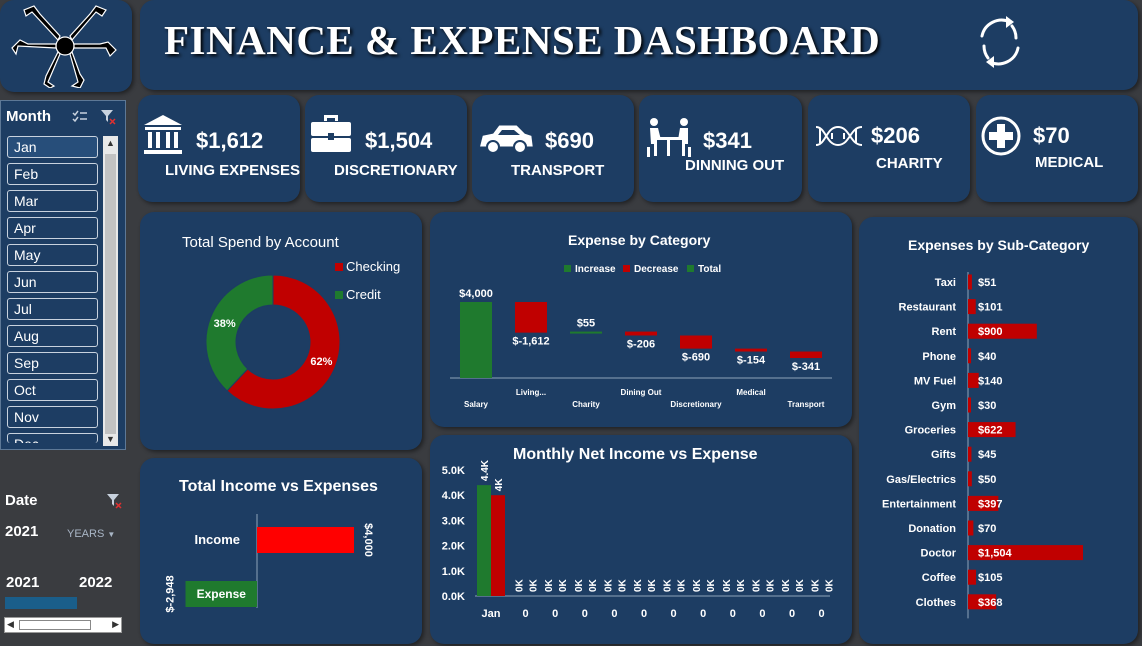 This screenshot has width=1142, height=646. Describe the element at coordinates (230, 140) in the screenshot. I see `kpi-value: $1,612` at that location.